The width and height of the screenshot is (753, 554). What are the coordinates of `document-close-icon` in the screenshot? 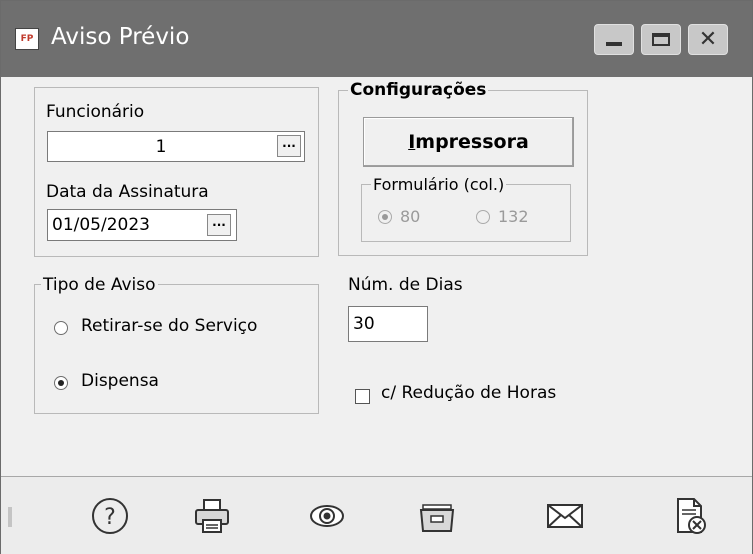 It's located at (691, 516).